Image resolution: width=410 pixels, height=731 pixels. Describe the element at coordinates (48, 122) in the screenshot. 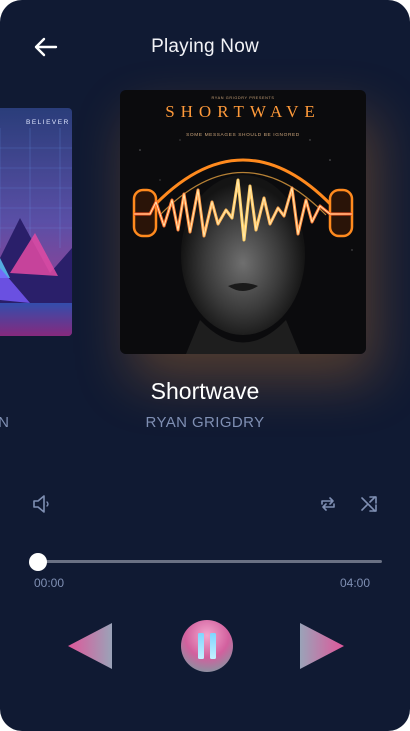

I see `believer-cover-text: BELIEVER` at that location.